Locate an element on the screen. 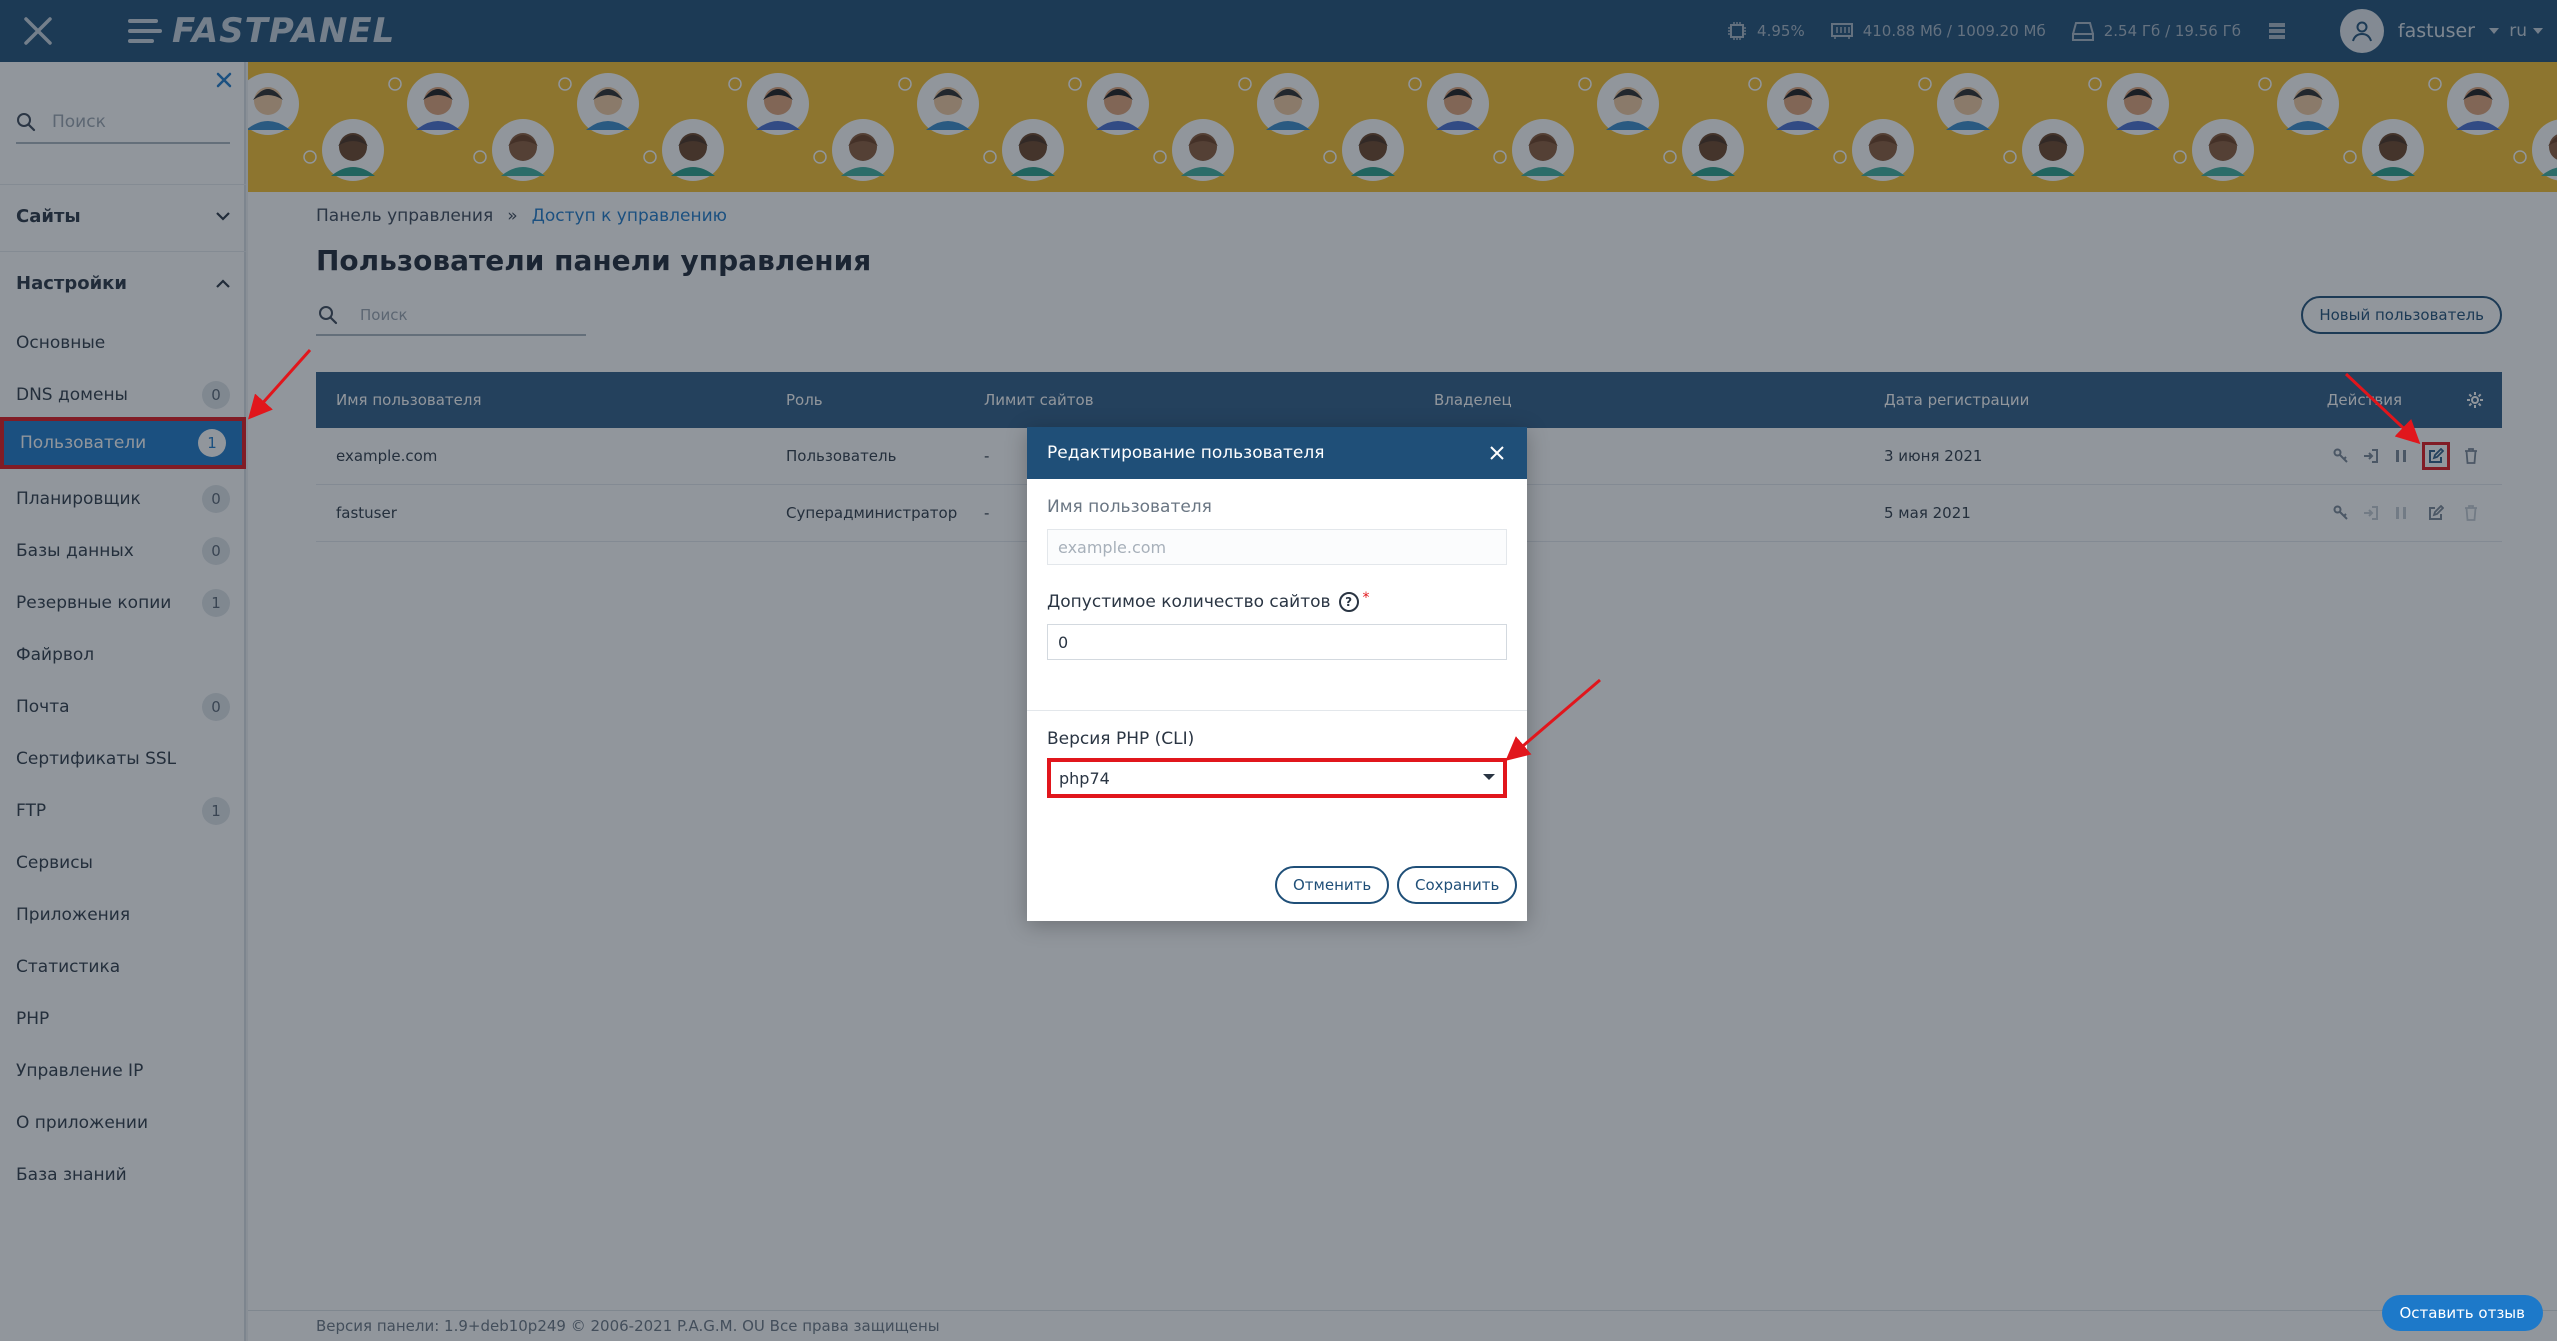 The width and height of the screenshot is (2557, 1341). username-label: Имя пользователя is located at coordinates (1129, 507).